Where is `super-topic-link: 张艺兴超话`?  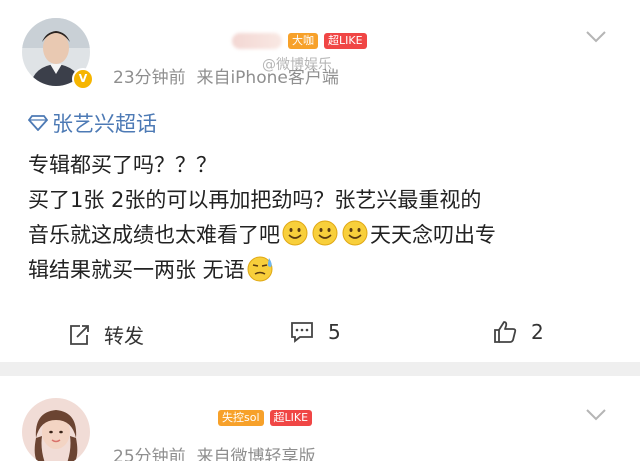 super-topic-link: 张艺兴超话 is located at coordinates (92, 123).